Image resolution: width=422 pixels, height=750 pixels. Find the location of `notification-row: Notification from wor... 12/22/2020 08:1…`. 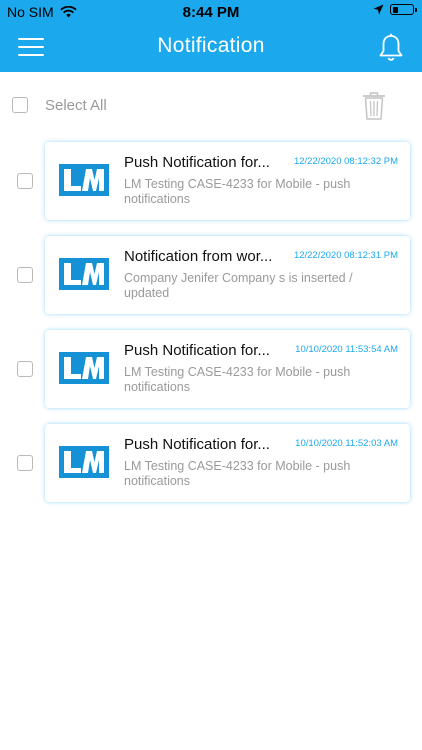

notification-row: Notification from wor... 12/22/2020 08:1… is located at coordinates (211, 283).